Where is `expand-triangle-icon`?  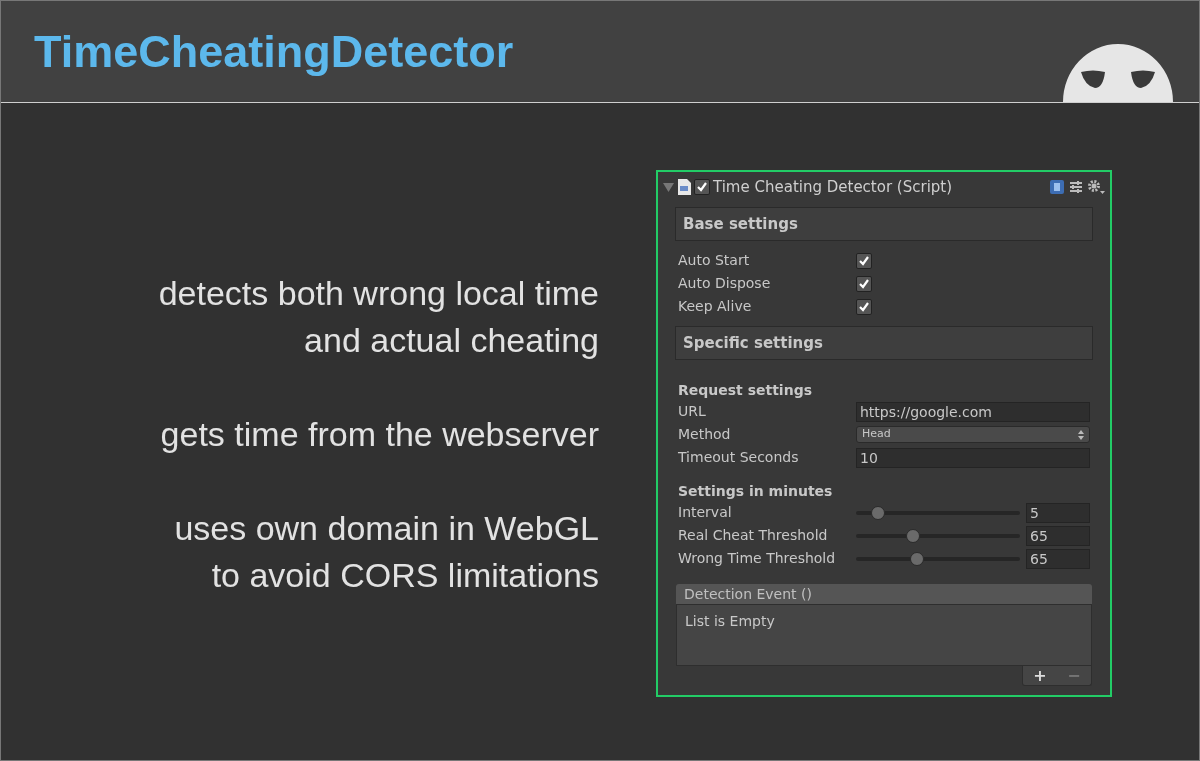 expand-triangle-icon is located at coordinates (668, 187).